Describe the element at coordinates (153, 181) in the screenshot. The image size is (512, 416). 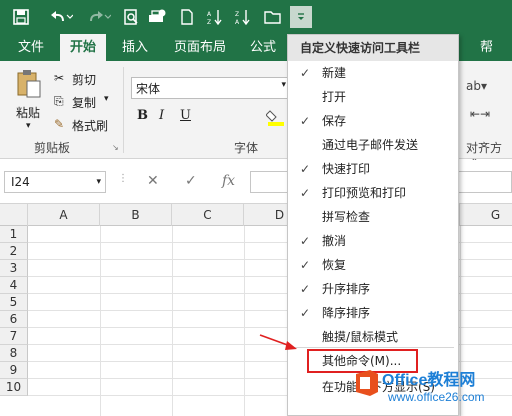
I see `cancel-icon: ✕` at that location.